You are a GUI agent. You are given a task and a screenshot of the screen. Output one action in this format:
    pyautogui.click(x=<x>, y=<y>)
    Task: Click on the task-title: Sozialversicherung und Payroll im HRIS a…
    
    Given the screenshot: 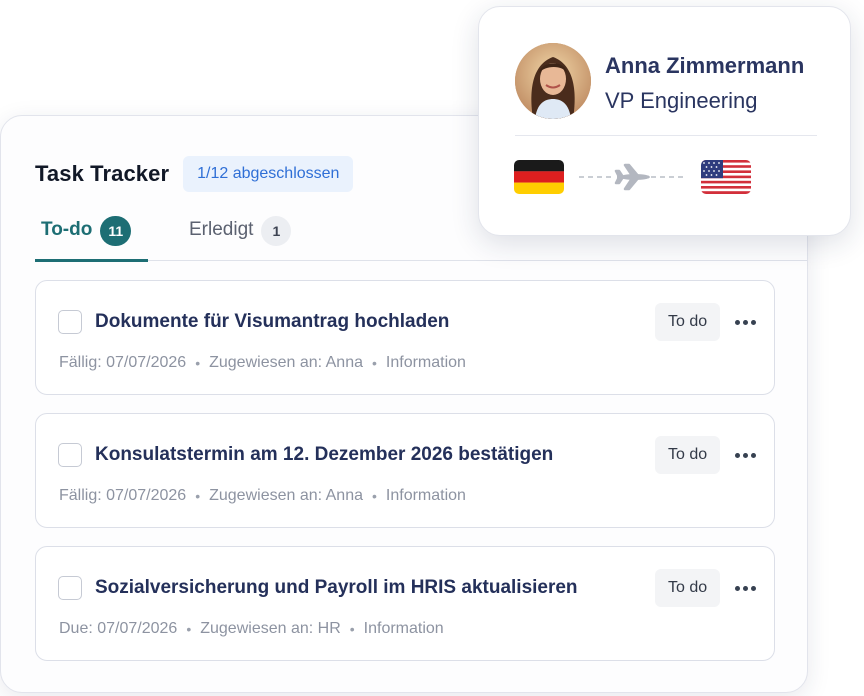 What is the action you would take?
    pyautogui.click(x=336, y=587)
    